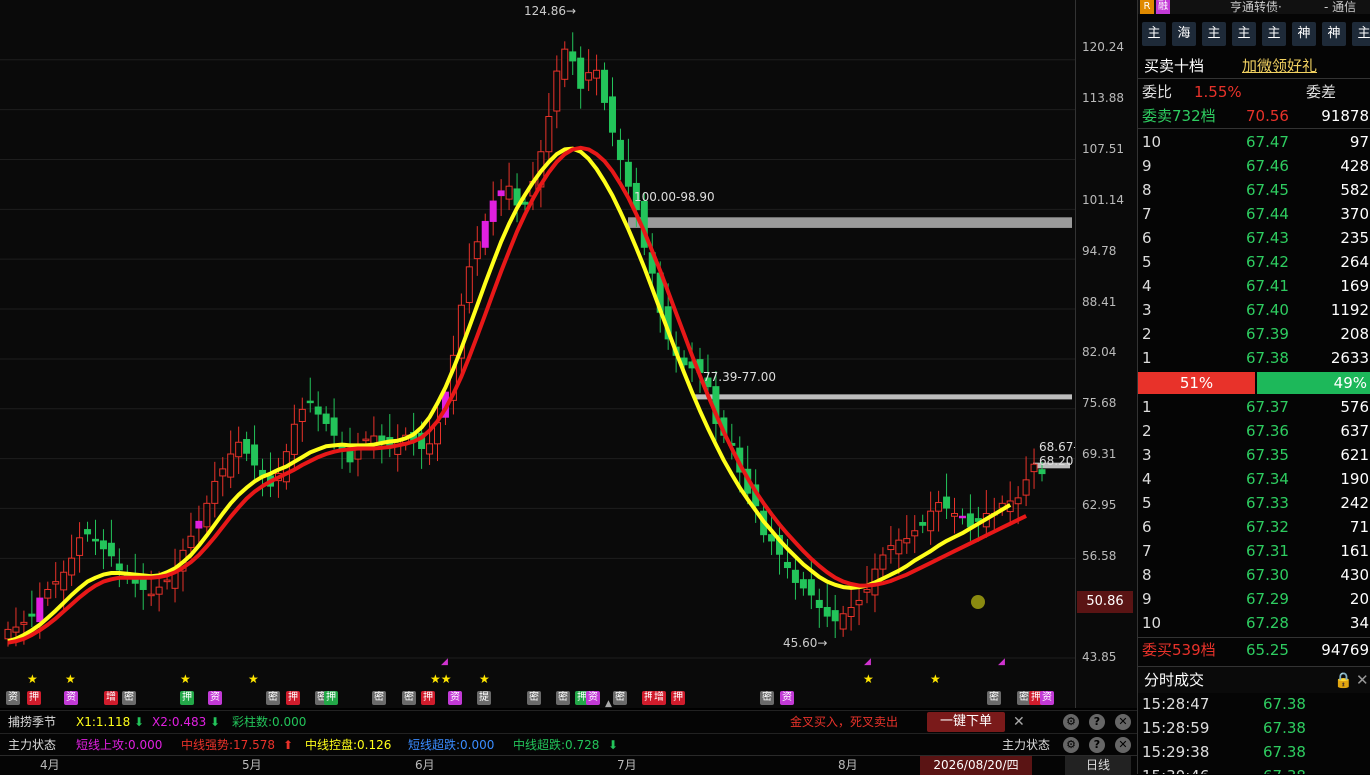  I want to click on book-level-row: 8 67.30 430, so click(1254, 575).